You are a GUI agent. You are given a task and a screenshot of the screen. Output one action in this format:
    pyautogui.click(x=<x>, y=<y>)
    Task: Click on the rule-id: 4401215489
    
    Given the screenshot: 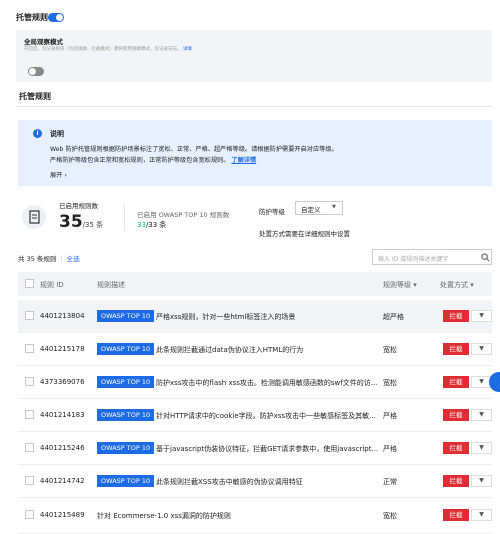 What is the action you would take?
    pyautogui.click(x=62, y=515)
    